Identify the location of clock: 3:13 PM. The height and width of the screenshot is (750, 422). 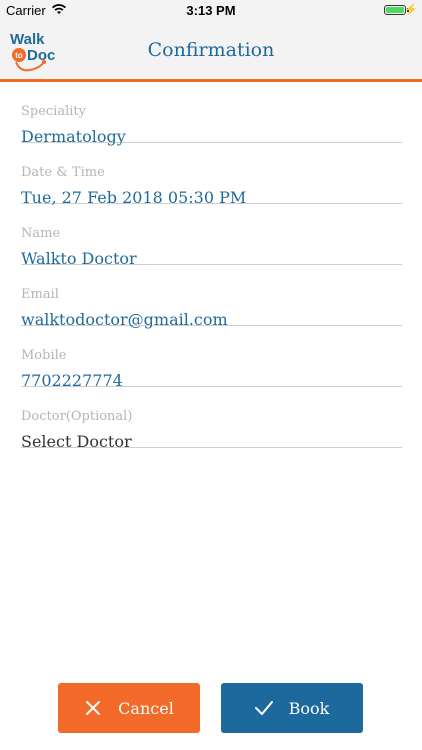
(211, 10).